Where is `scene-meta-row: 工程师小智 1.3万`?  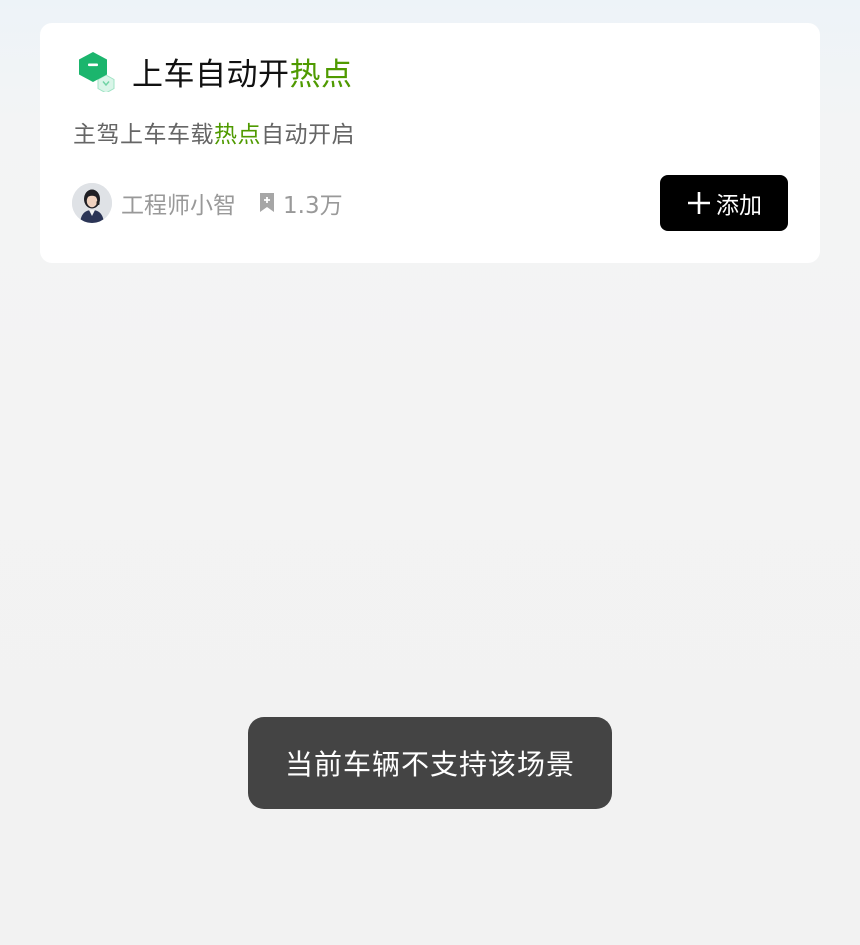
scene-meta-row: 工程师小智 1.3万 is located at coordinates (207, 203).